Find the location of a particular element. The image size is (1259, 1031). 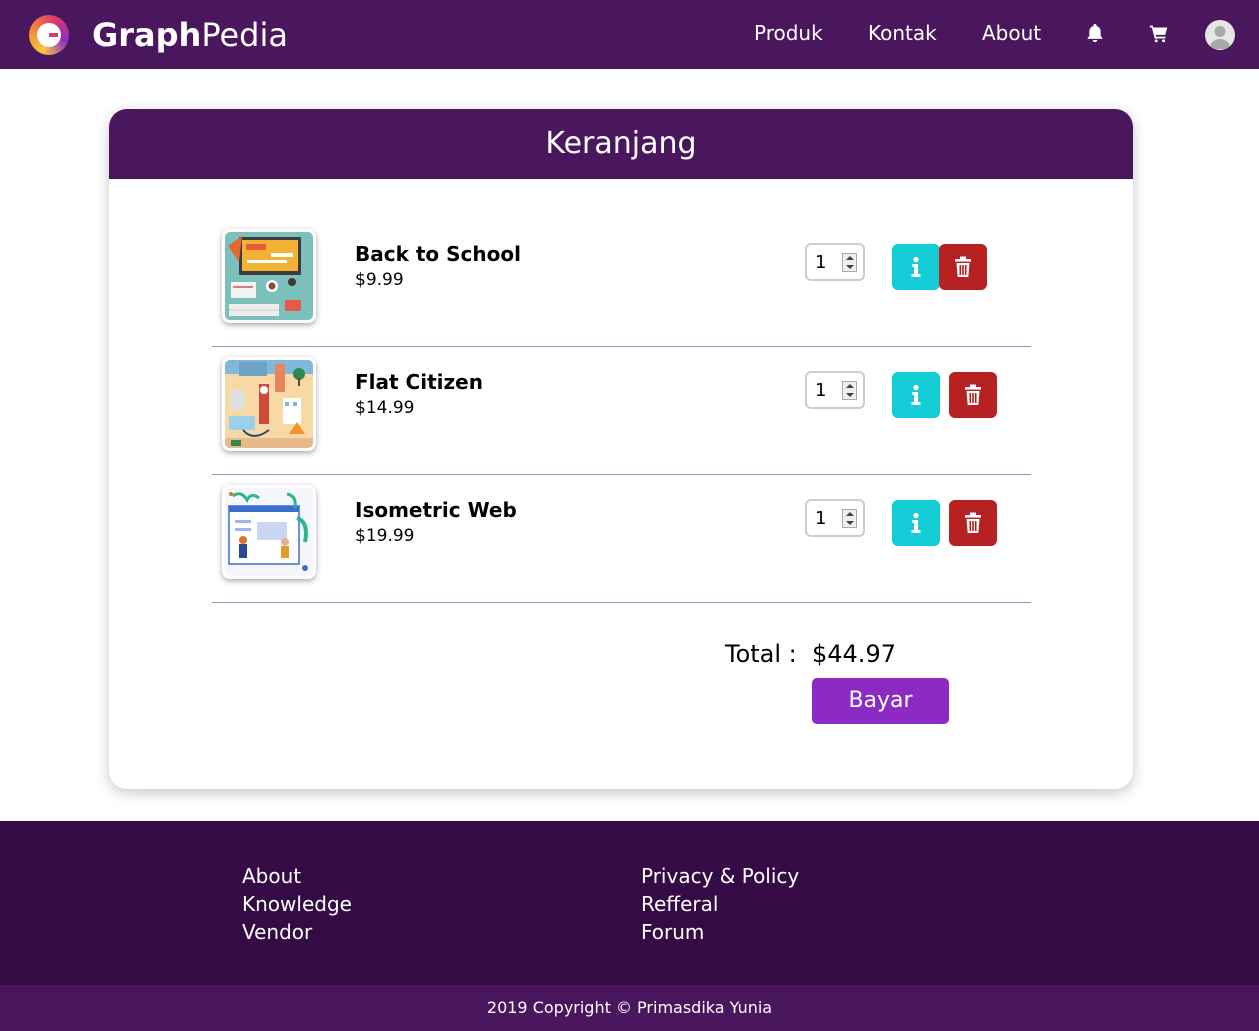

cart-item: Flat Citizen $14.99 1 is located at coordinates (621, 411).